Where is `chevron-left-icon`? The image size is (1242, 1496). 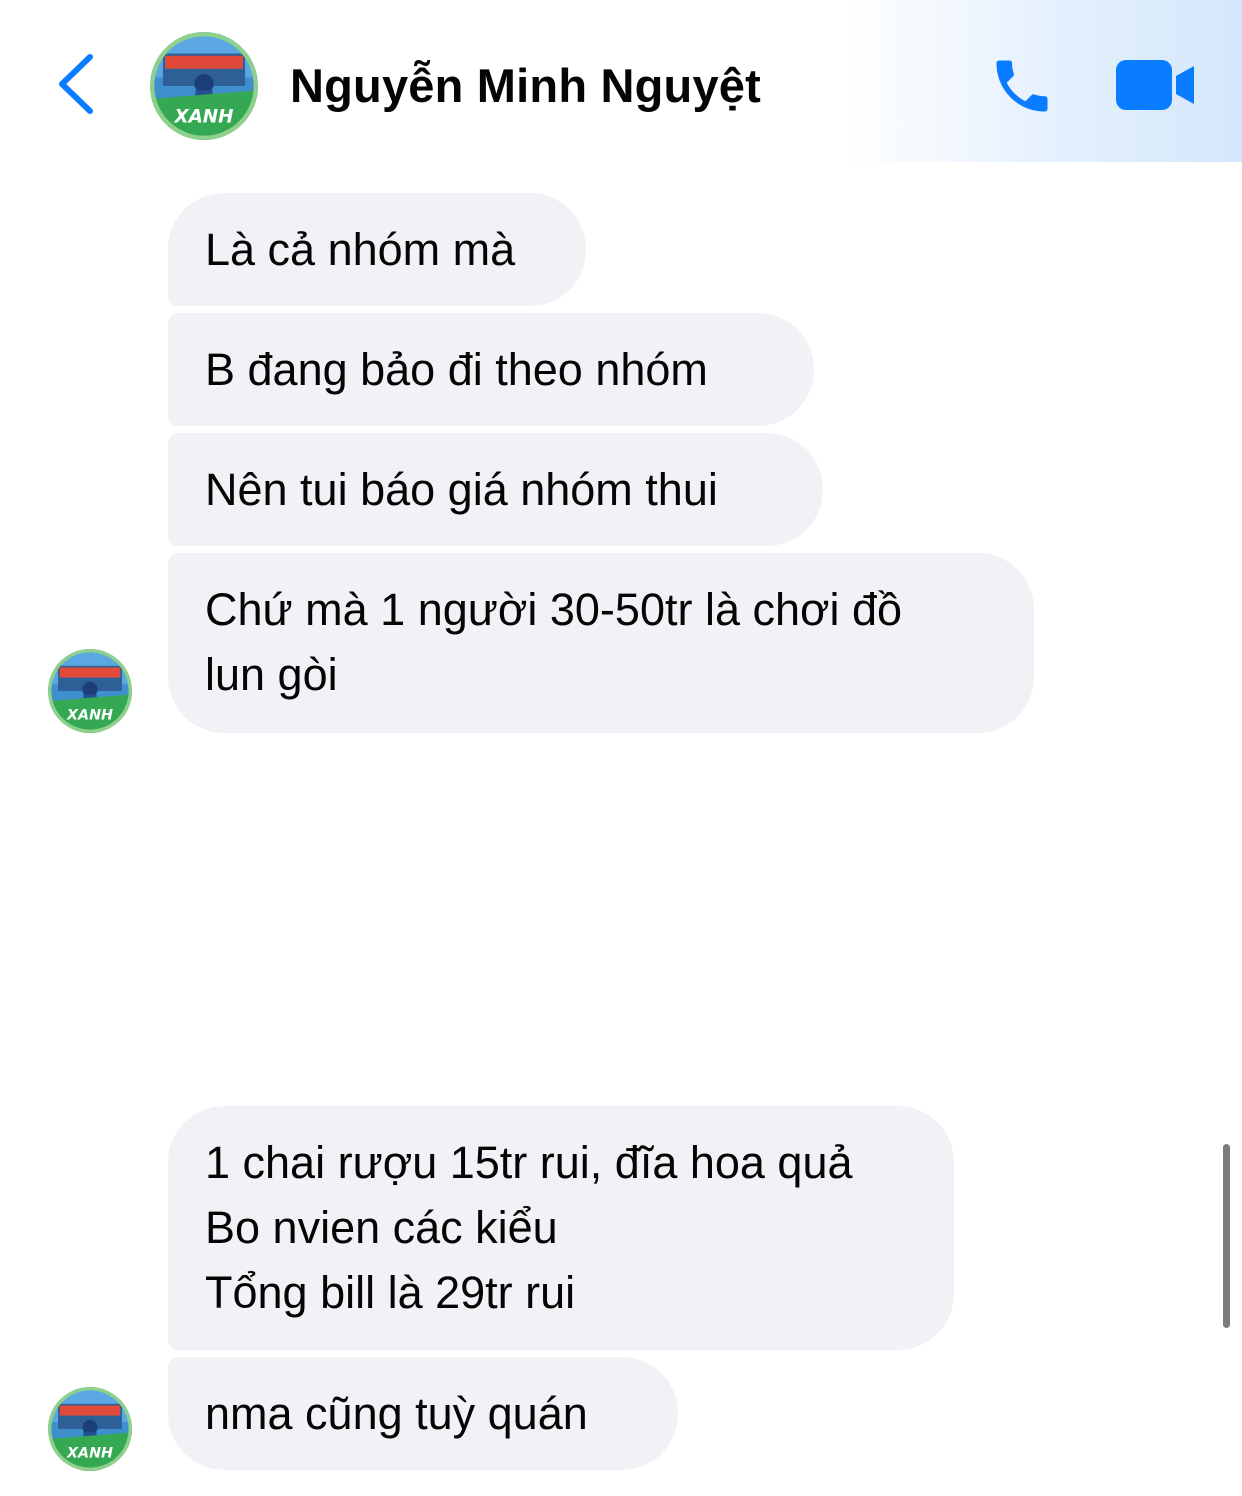 chevron-left-icon is located at coordinates (76, 84).